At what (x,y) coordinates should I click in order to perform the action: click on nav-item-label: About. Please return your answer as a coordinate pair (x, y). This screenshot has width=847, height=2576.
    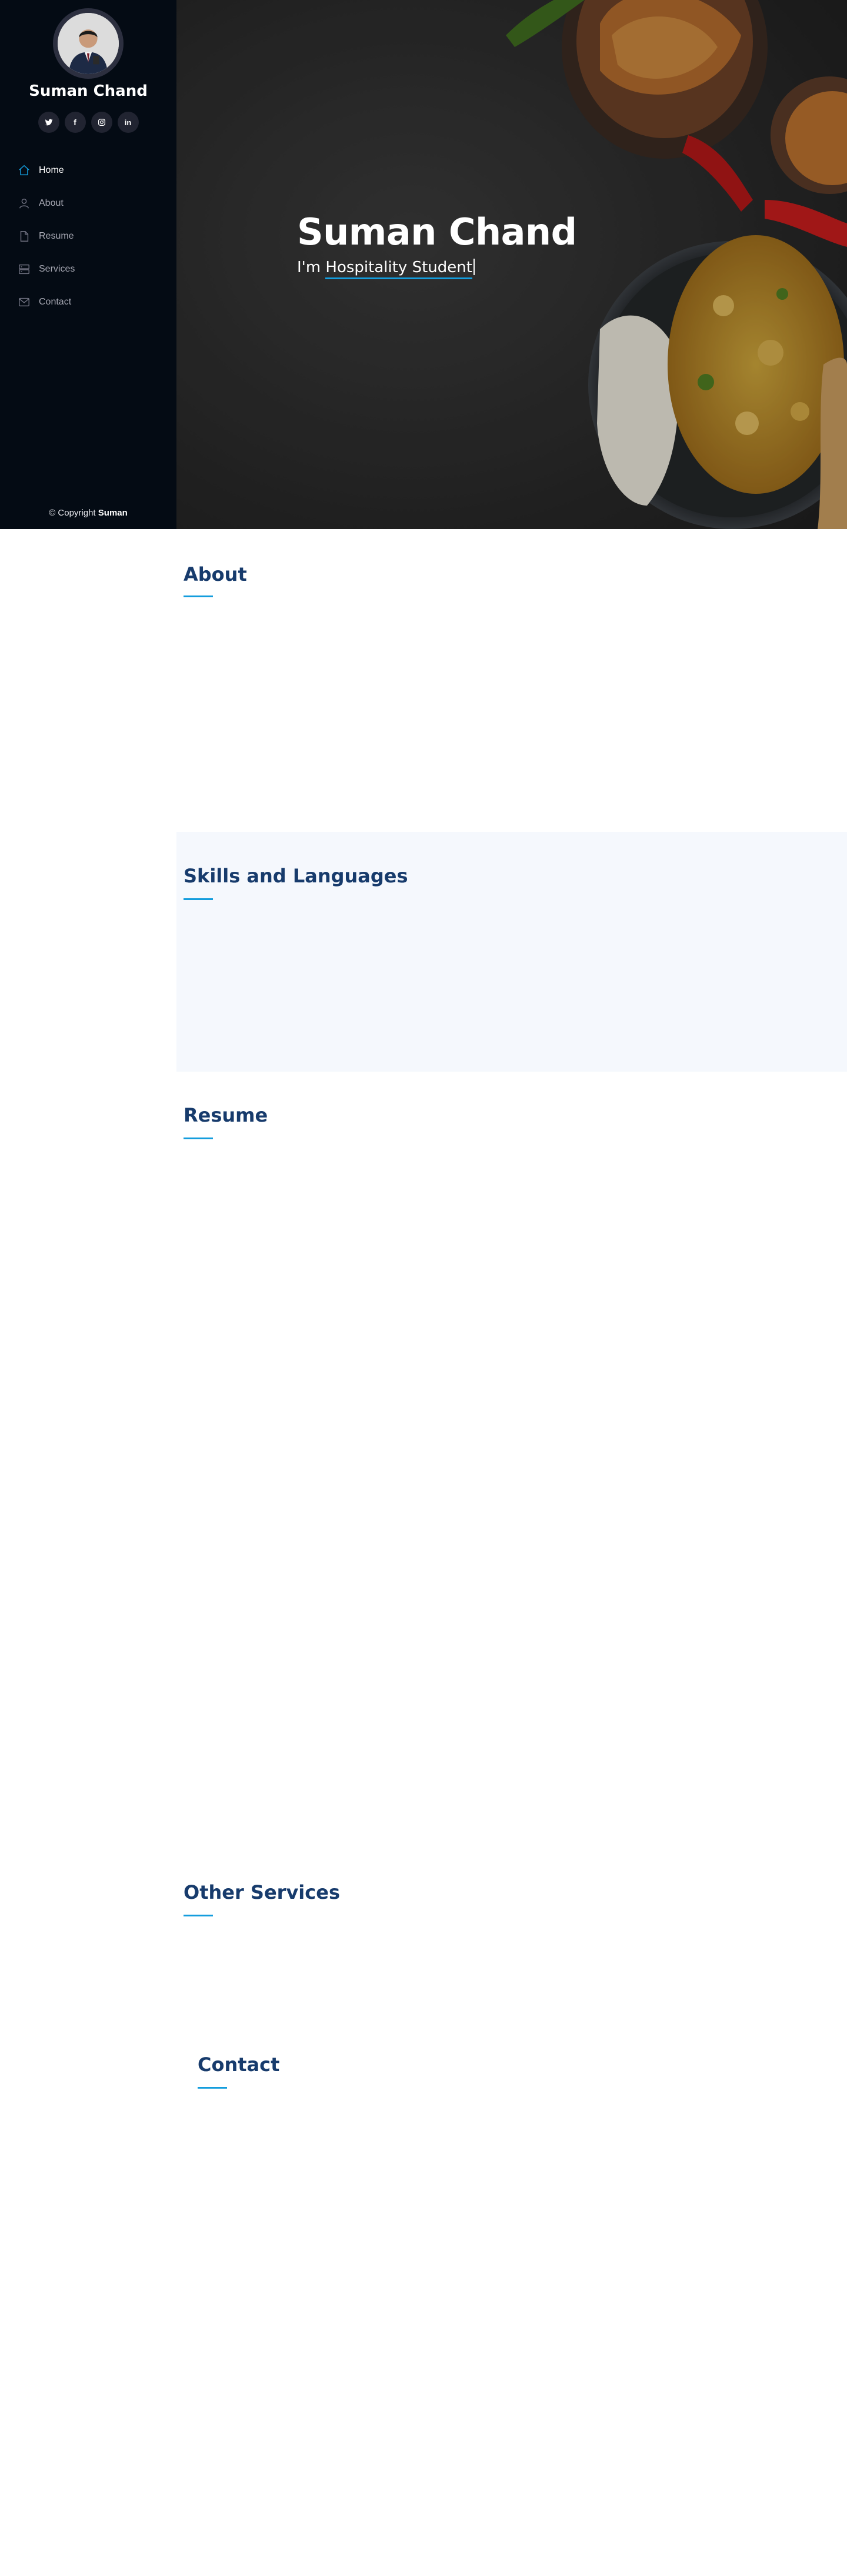
    Looking at the image, I should click on (51, 203).